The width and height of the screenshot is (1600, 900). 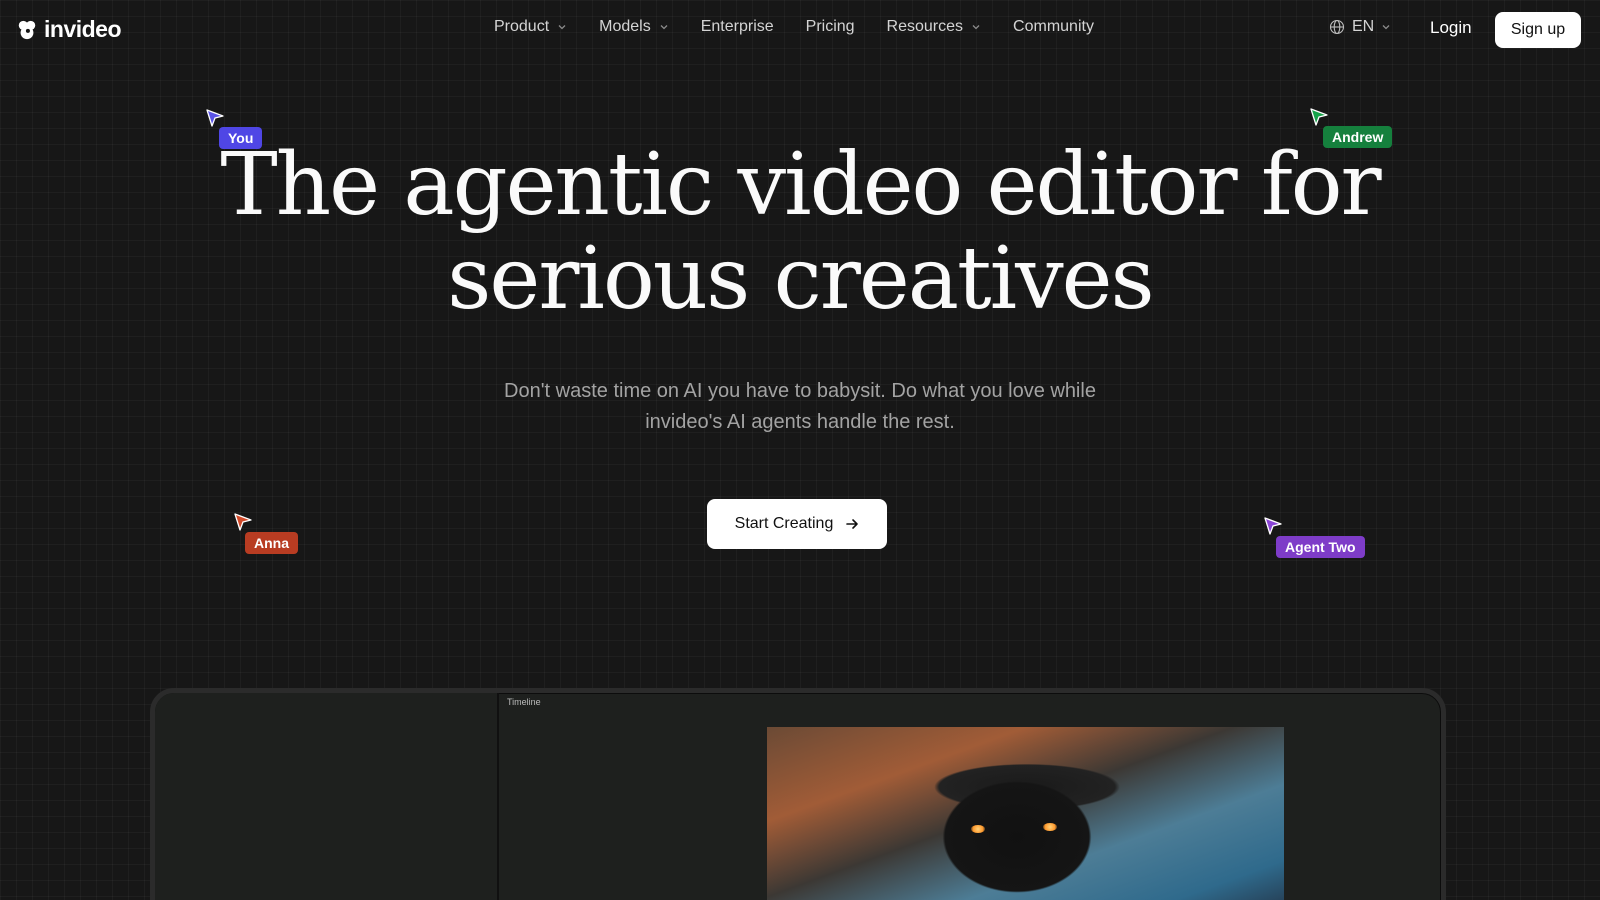 I want to click on cursor-agent-two, so click(x=1273, y=526).